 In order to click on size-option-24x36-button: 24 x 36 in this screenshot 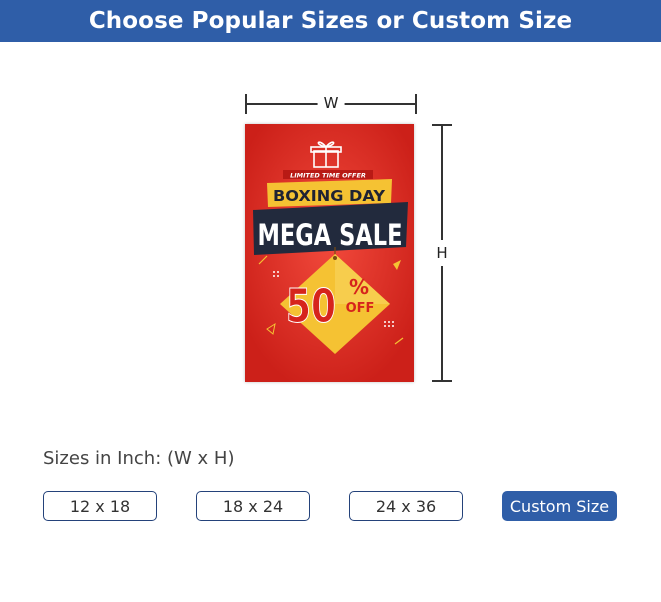, I will do `click(406, 506)`.